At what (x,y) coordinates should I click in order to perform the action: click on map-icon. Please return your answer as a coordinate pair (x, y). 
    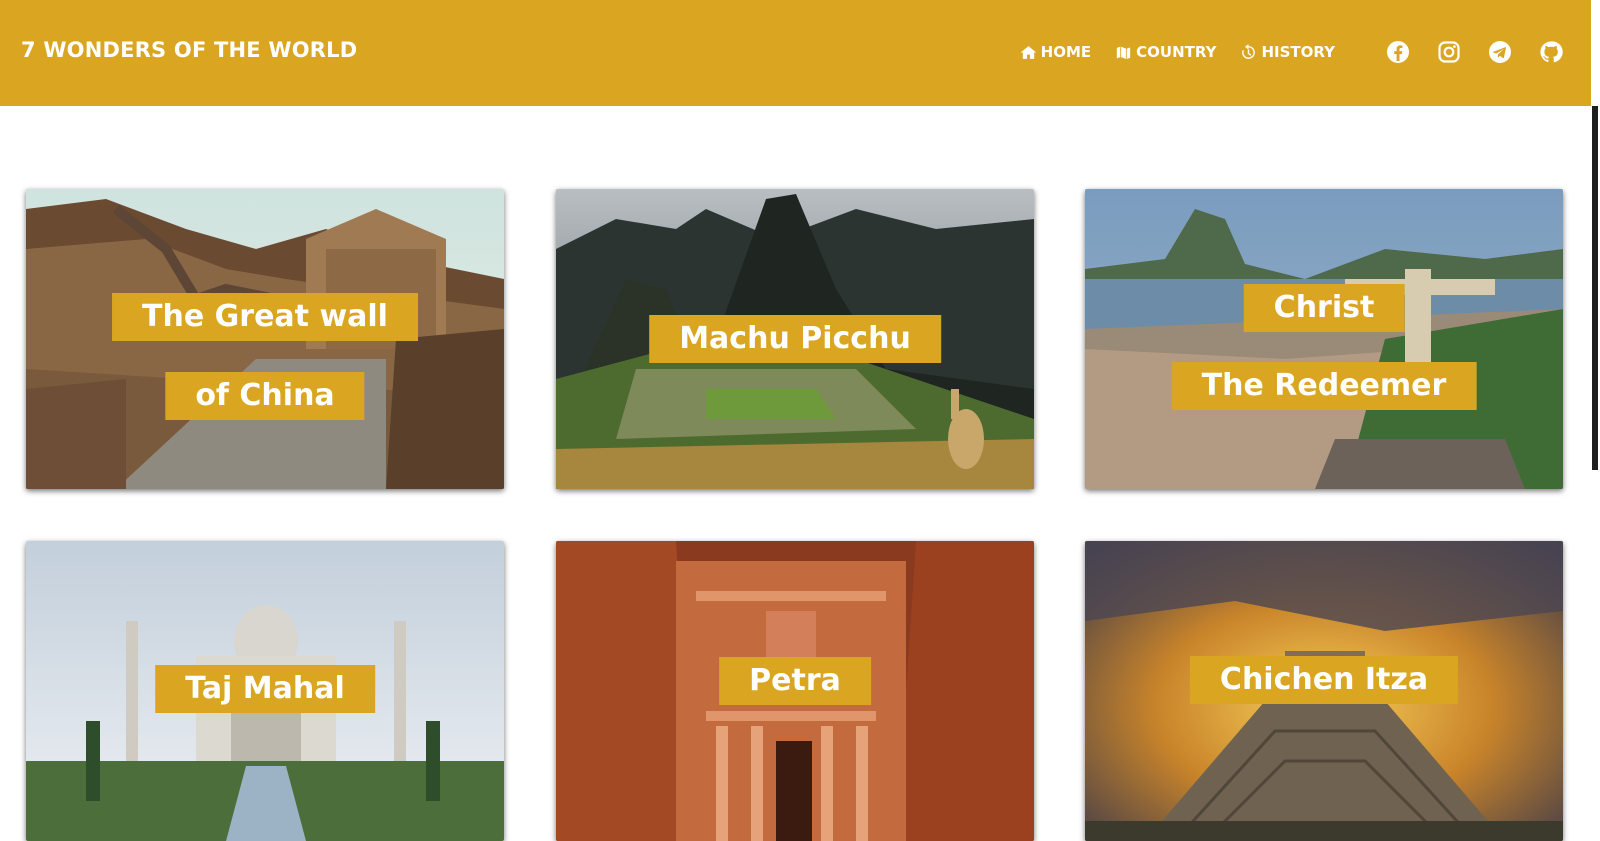
    Looking at the image, I should click on (1124, 52).